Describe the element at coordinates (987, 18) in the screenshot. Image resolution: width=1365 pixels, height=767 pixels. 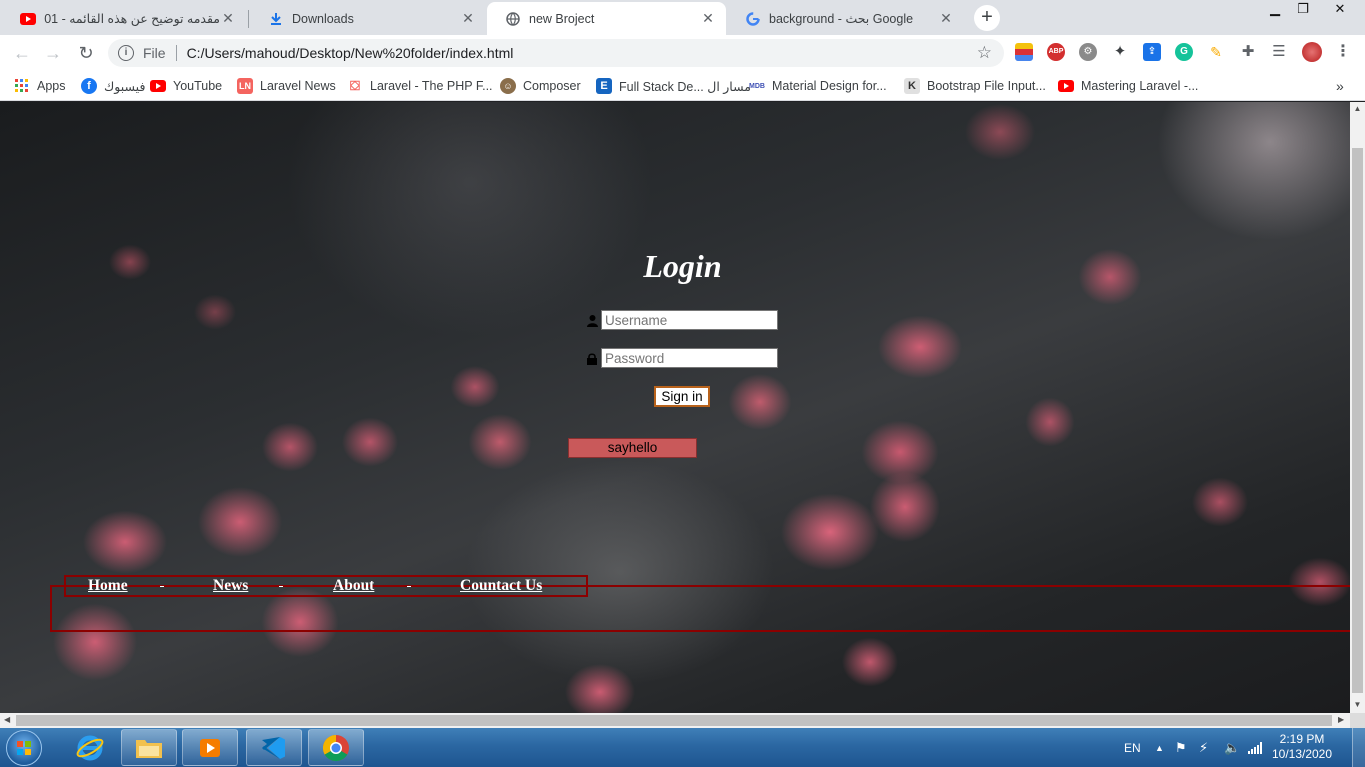
I see `new-tab-button: +` at that location.